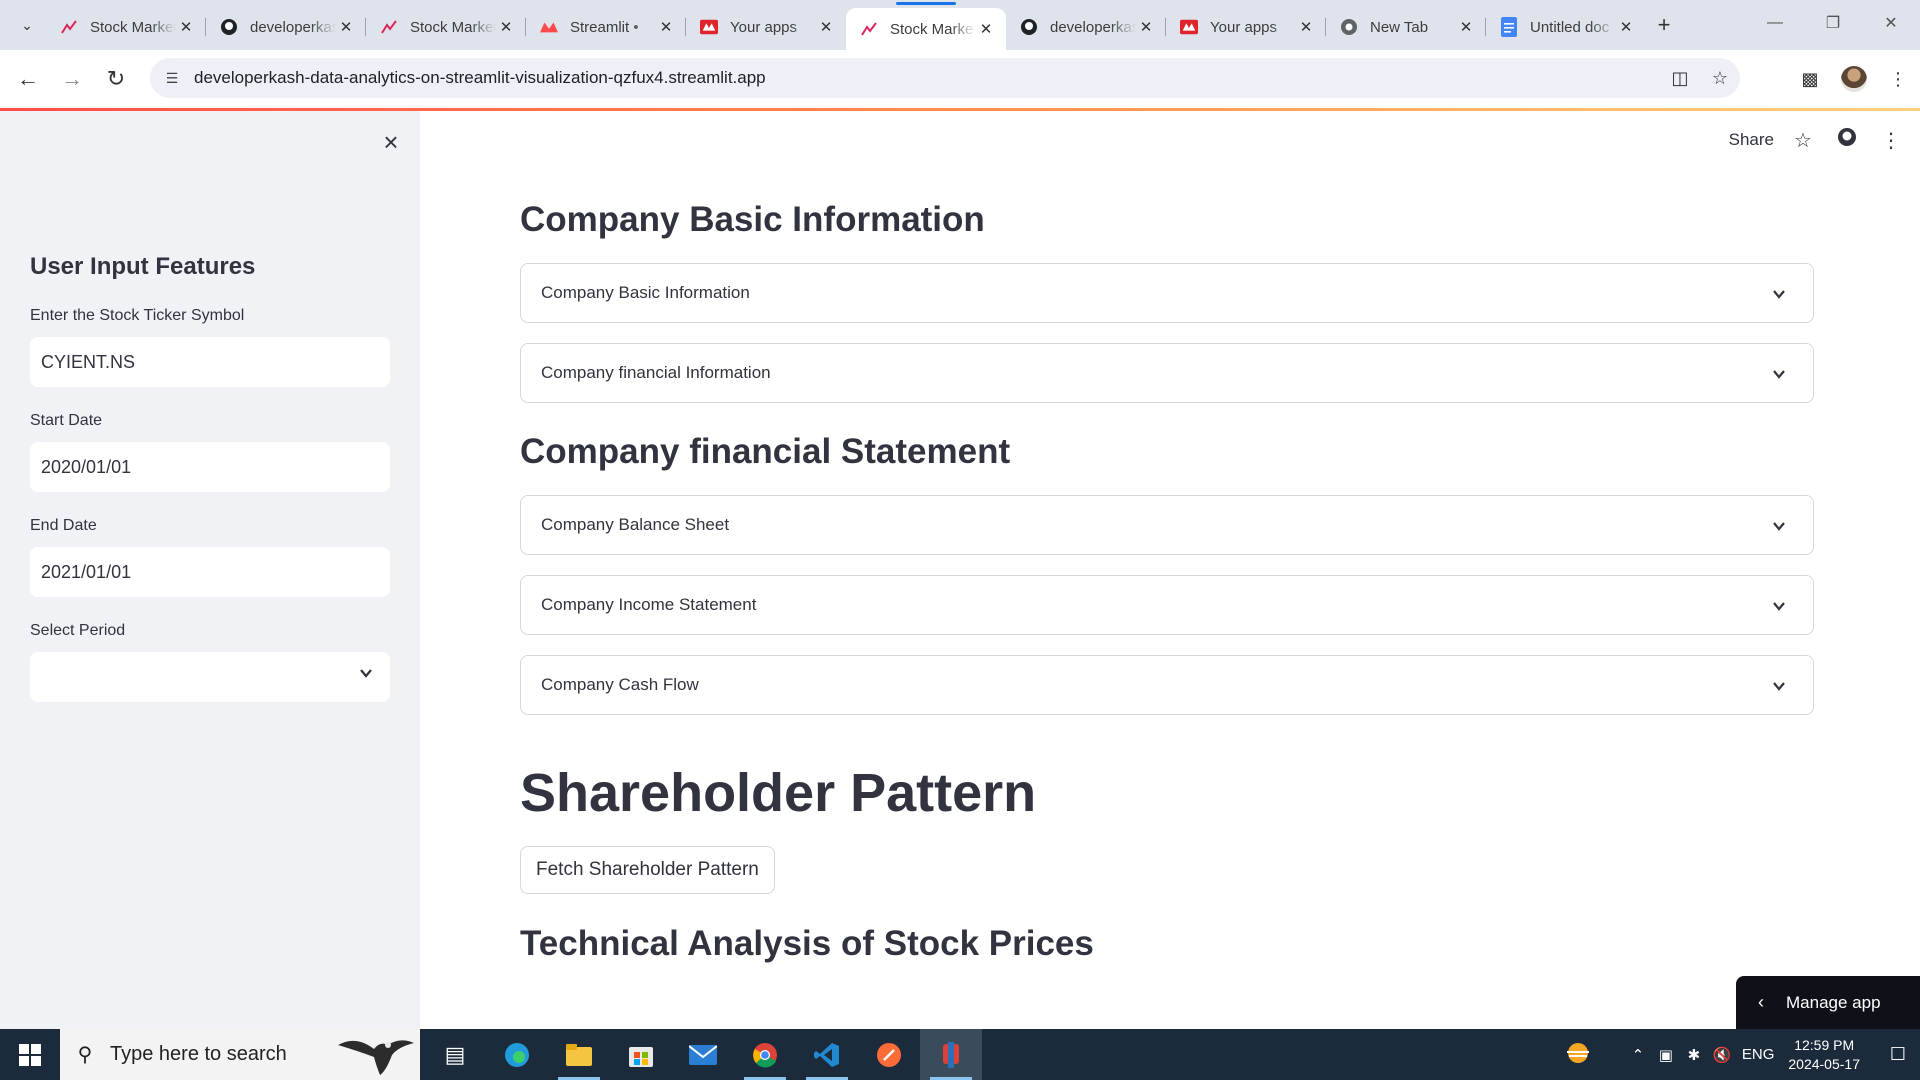 The height and width of the screenshot is (1080, 1920). I want to click on file-explorer-icon, so click(579, 1054).